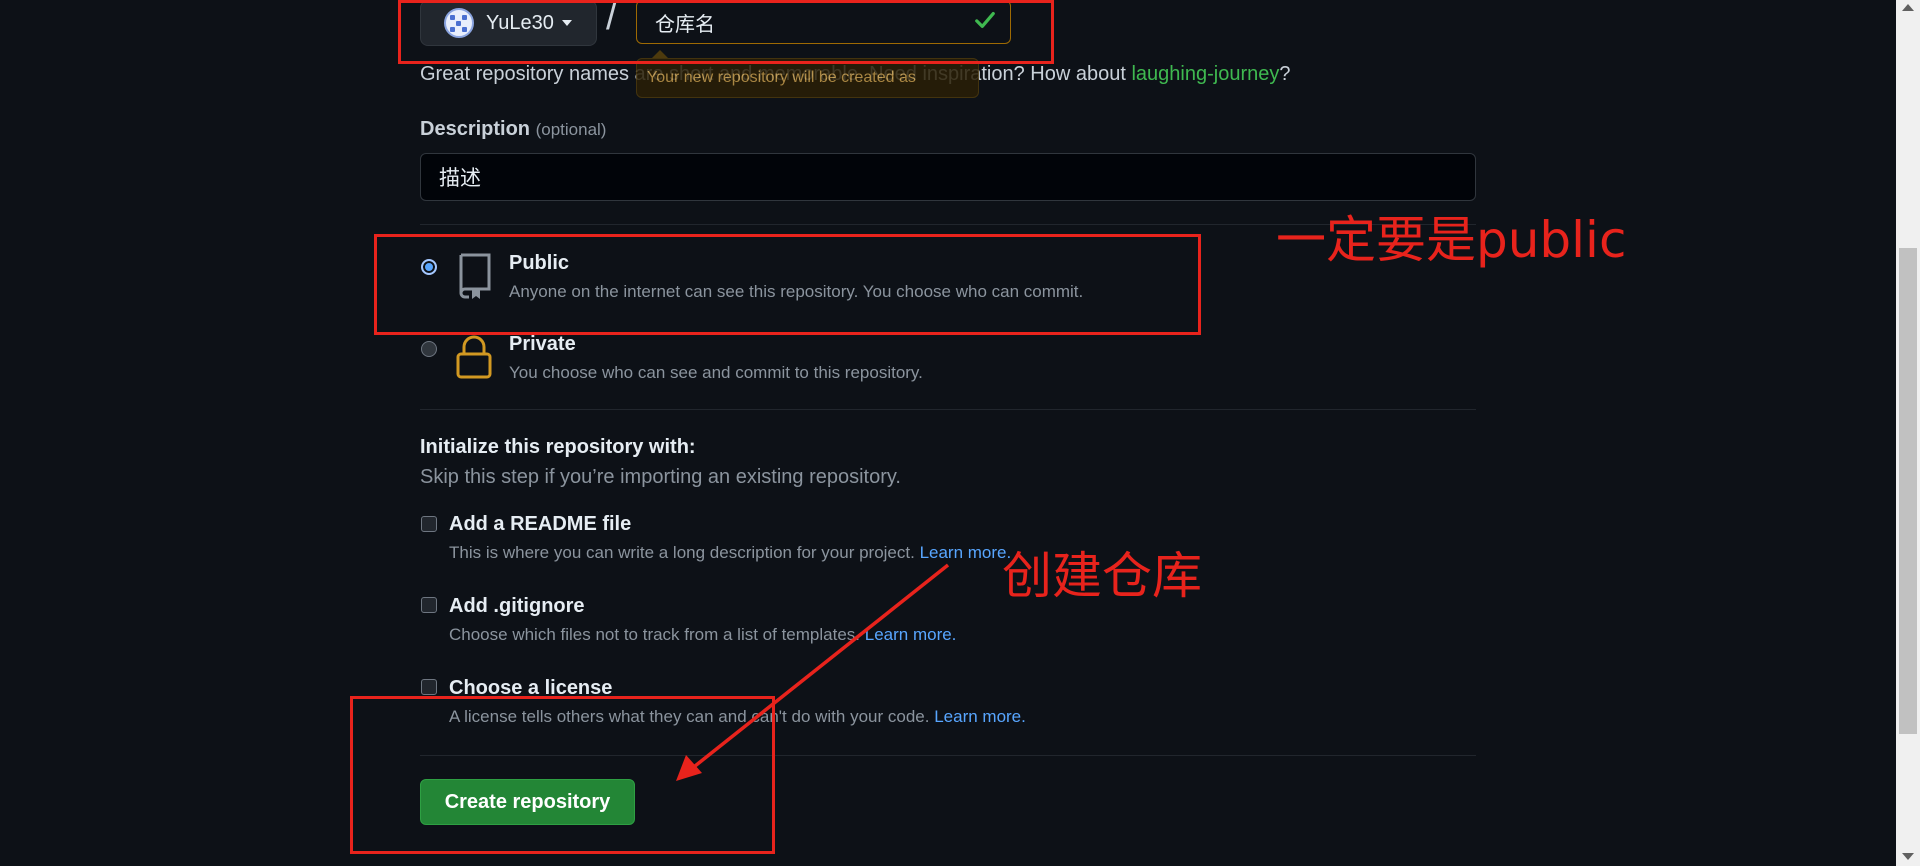 The height and width of the screenshot is (866, 1920). What do you see at coordinates (813, 672) in the screenshot?
I see `annotation-arrow` at bounding box center [813, 672].